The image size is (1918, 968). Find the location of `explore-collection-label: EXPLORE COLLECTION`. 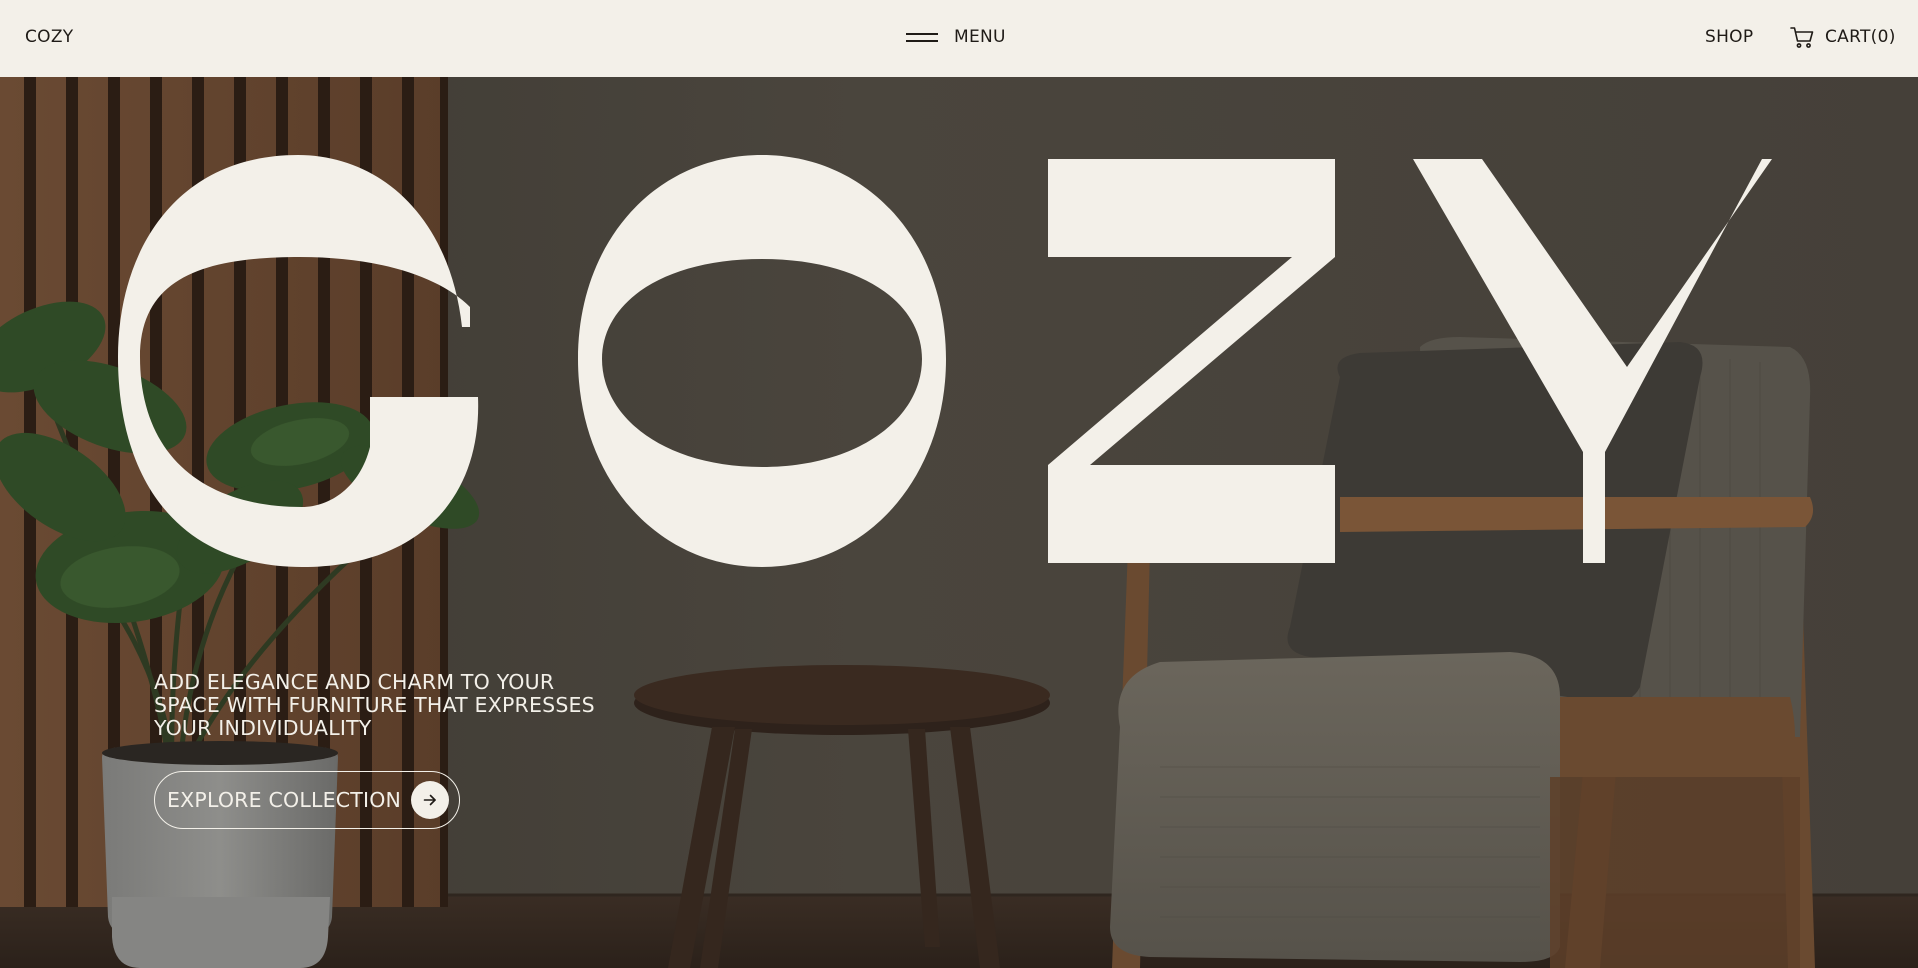

explore-collection-label: EXPLORE COLLECTION is located at coordinates (284, 800).